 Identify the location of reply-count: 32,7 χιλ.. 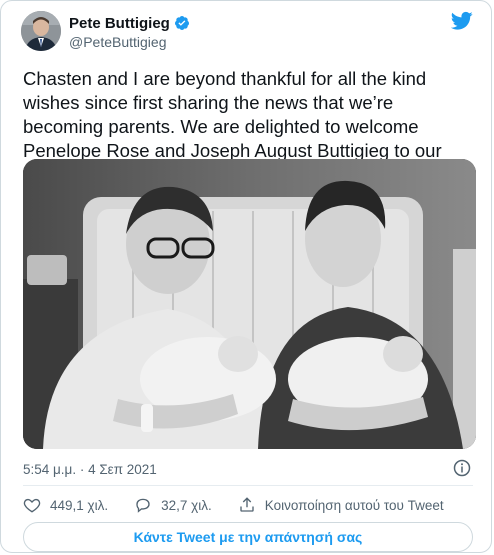
(186, 505).